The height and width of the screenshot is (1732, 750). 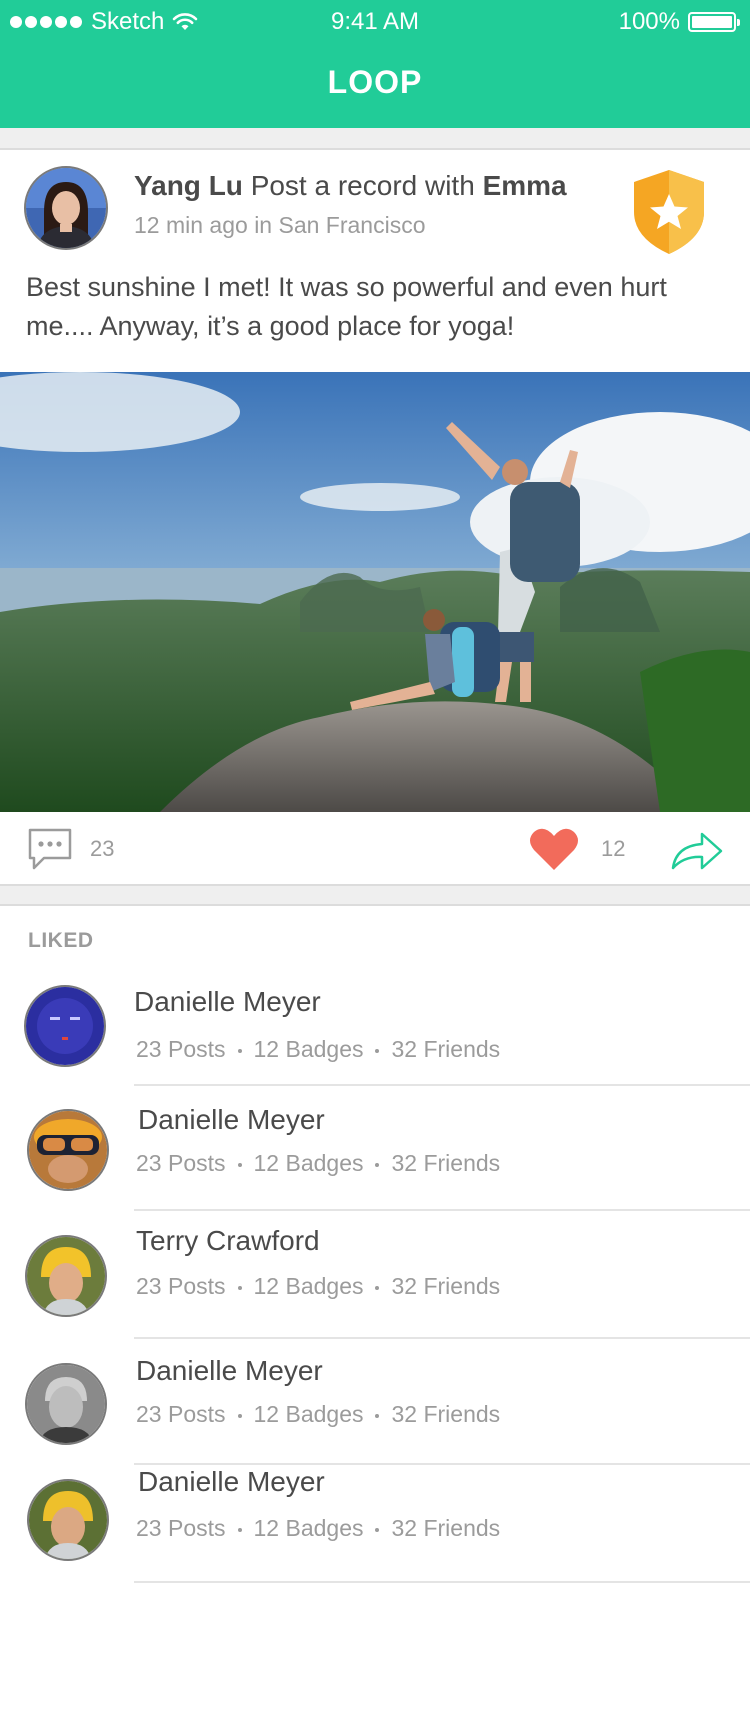 What do you see at coordinates (649, 21) in the screenshot?
I see `battery-percent: 100%` at bounding box center [649, 21].